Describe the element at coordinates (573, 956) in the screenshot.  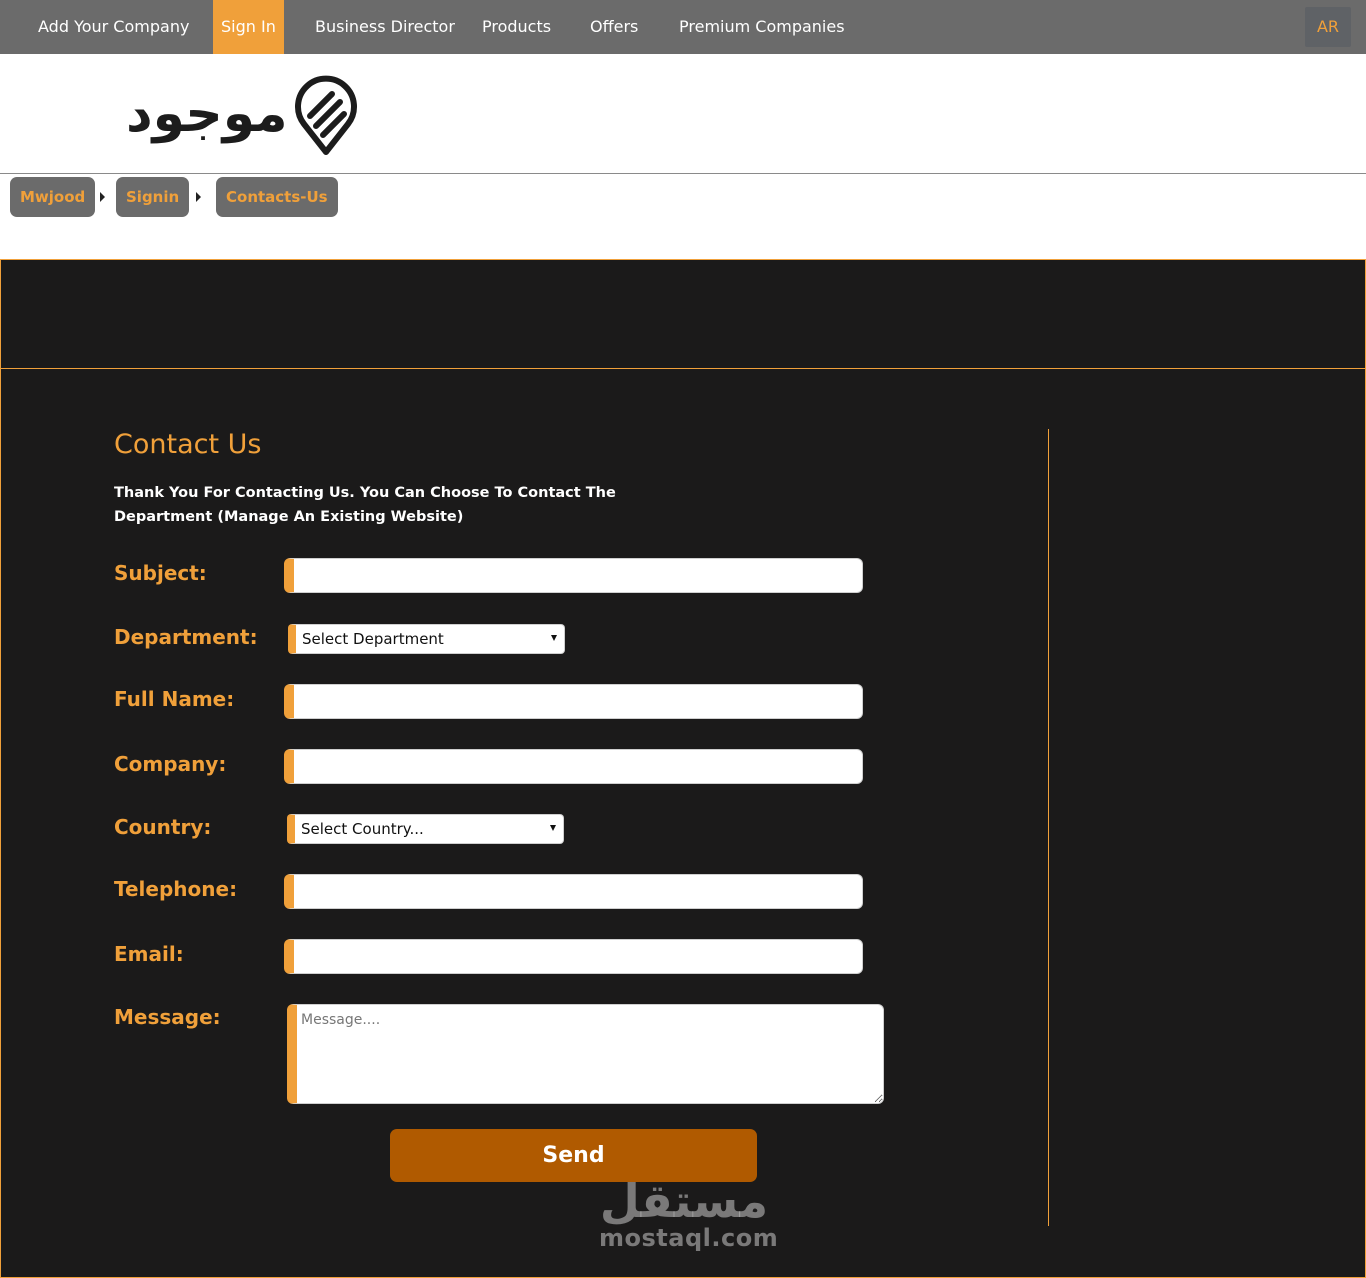
I see `email-input` at that location.